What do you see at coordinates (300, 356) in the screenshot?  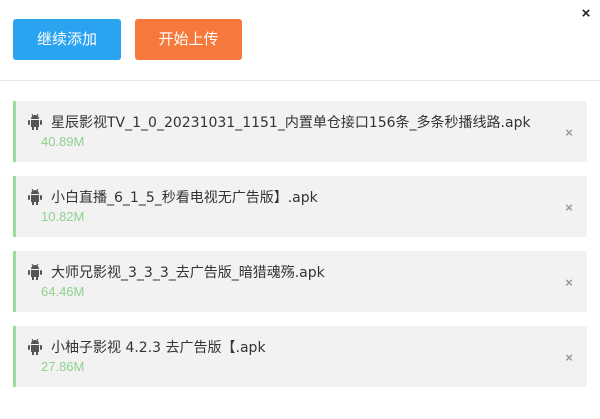 I see `file-item: 小柚子影视 4.2.3 去广告版【.apk 27.86M ×` at bounding box center [300, 356].